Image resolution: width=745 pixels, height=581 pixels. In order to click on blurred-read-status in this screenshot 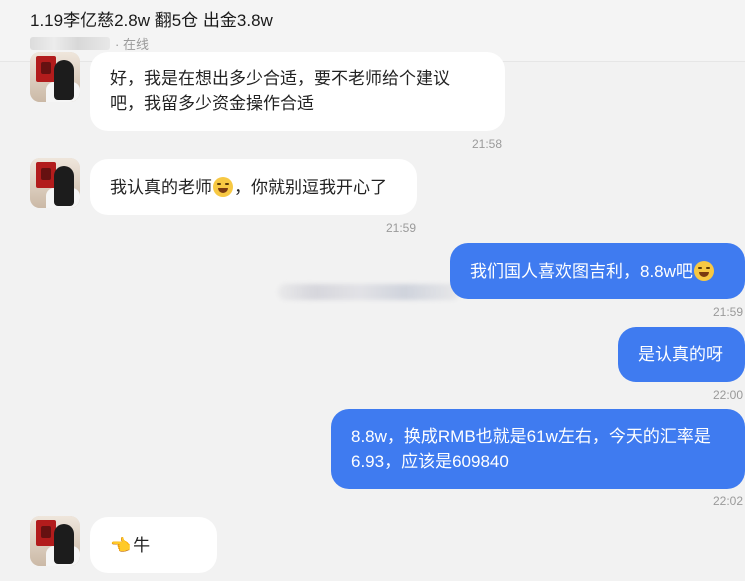, I will do `click(369, 292)`.